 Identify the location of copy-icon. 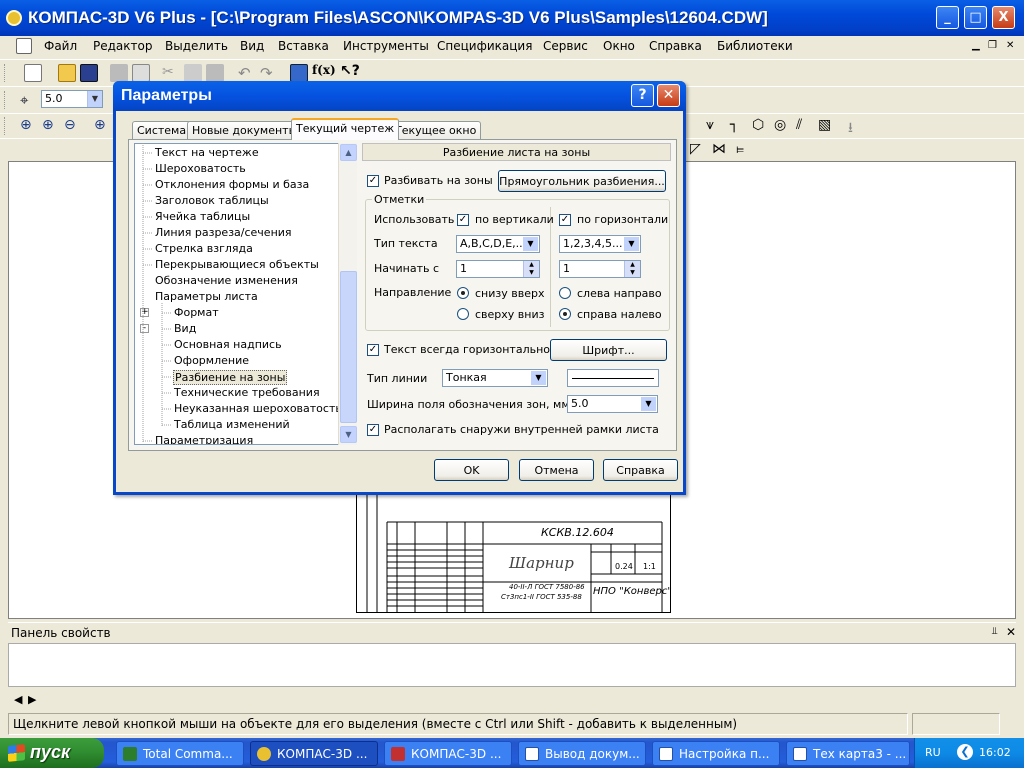
(193, 73).